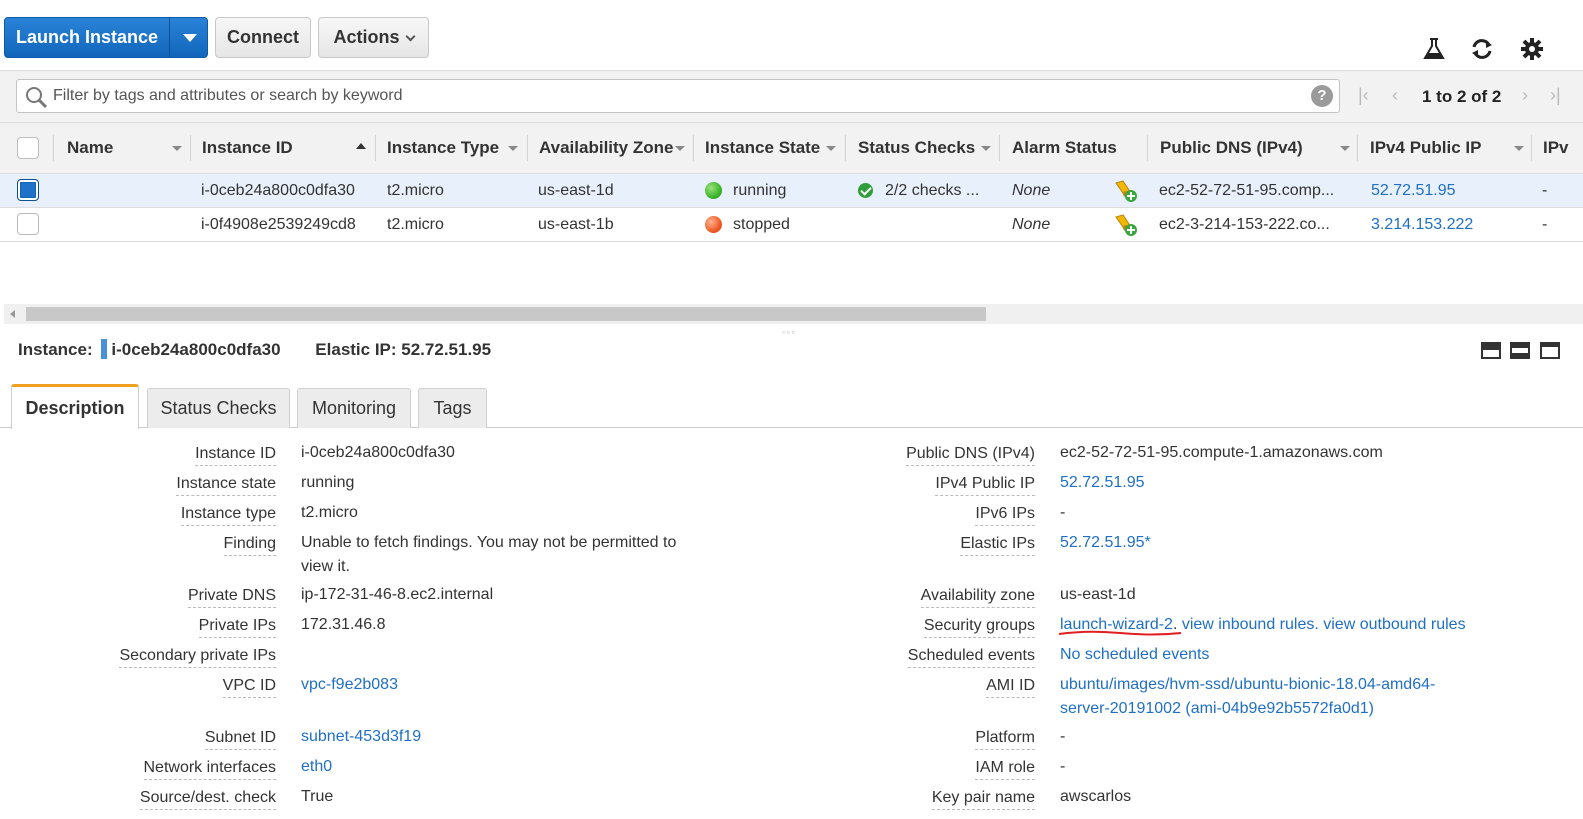 The height and width of the screenshot is (819, 1583). Describe the element at coordinates (1105, 543) in the screenshot. I see `elastic-ip-link: 52.72.51.95*` at that location.